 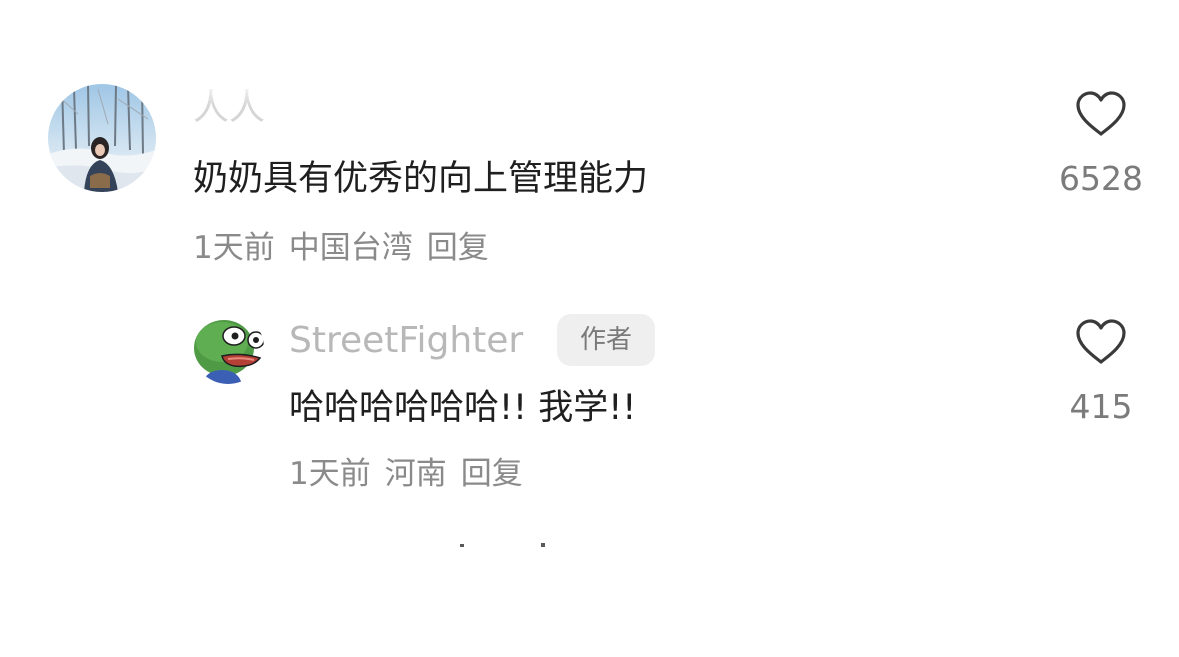 I want to click on comment-username: 人人, so click(x=229, y=103).